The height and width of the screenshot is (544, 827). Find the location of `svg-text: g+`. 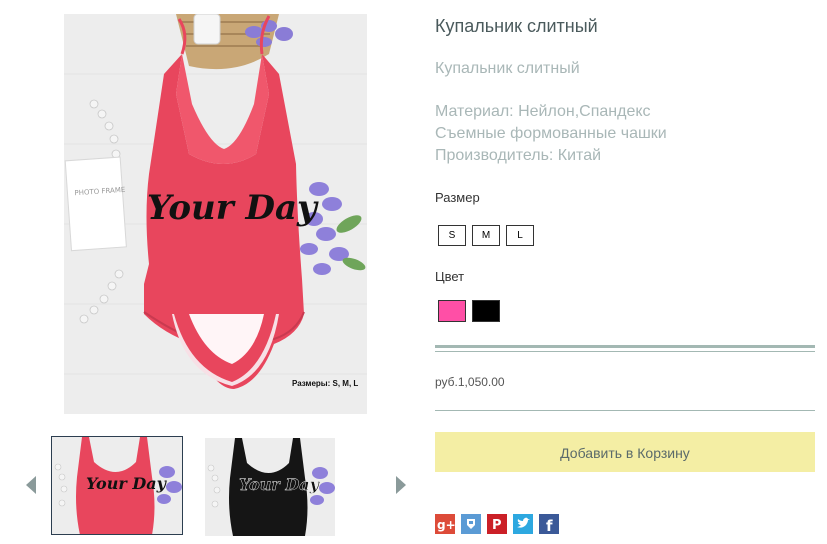

svg-text: g+ is located at coordinates (446, 525).